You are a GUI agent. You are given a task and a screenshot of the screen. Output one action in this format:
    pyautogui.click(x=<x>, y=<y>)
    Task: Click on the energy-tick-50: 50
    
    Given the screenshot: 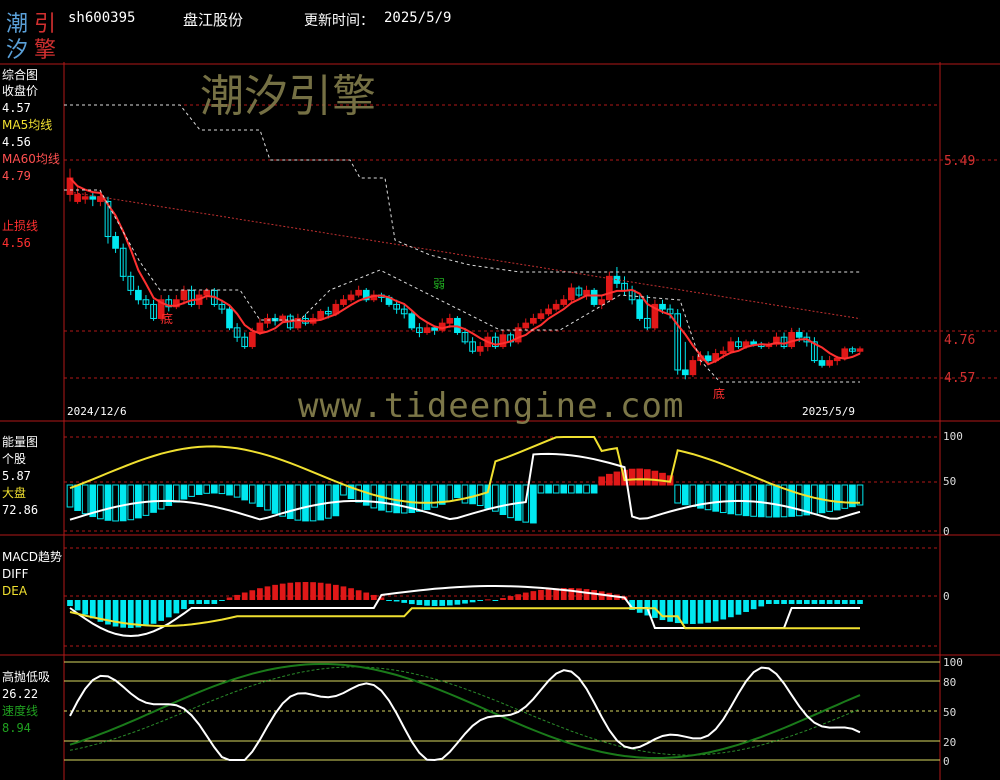 What is the action you would take?
    pyautogui.click(x=950, y=481)
    